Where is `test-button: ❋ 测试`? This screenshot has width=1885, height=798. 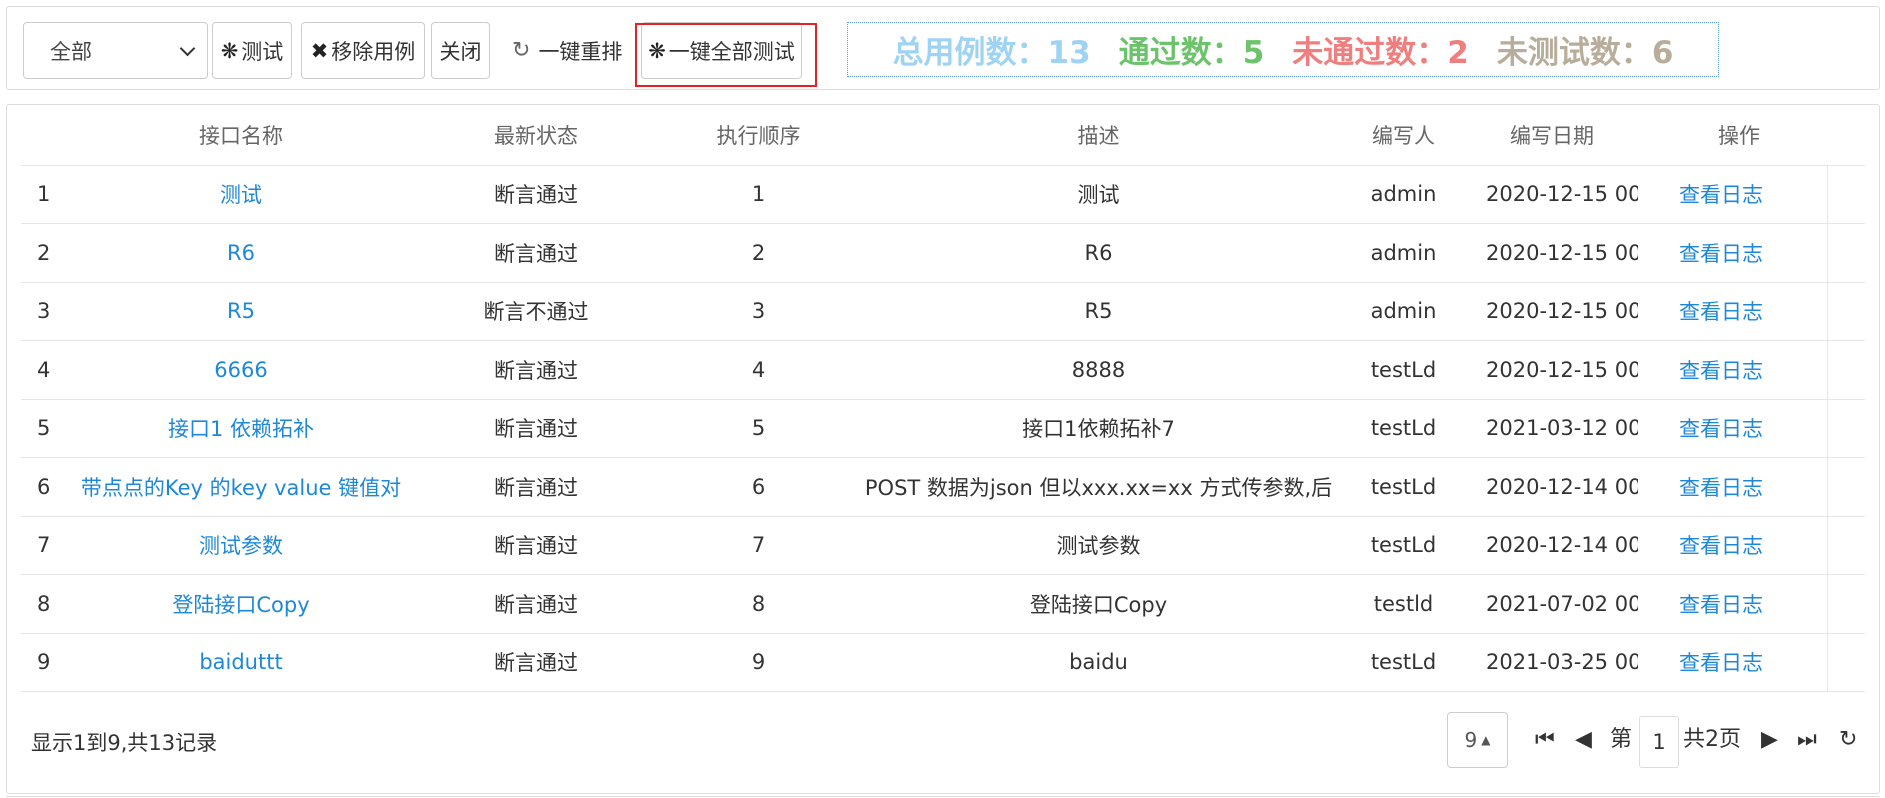
test-button: ❋ 测试 is located at coordinates (252, 50).